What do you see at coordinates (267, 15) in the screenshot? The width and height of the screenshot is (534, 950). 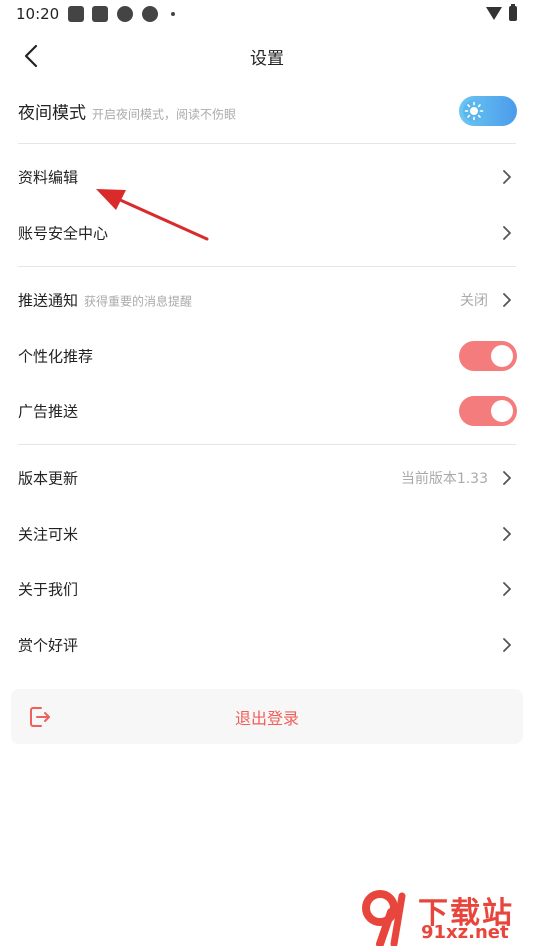 I see `status-bar: 10:20` at bounding box center [267, 15].